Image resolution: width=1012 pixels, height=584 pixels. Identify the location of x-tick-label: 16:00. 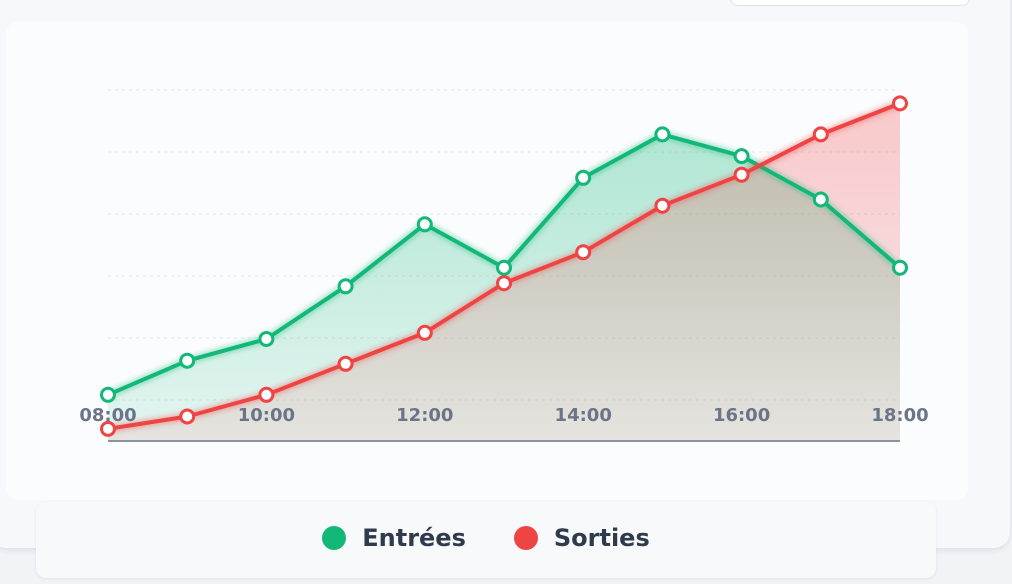
(741, 415).